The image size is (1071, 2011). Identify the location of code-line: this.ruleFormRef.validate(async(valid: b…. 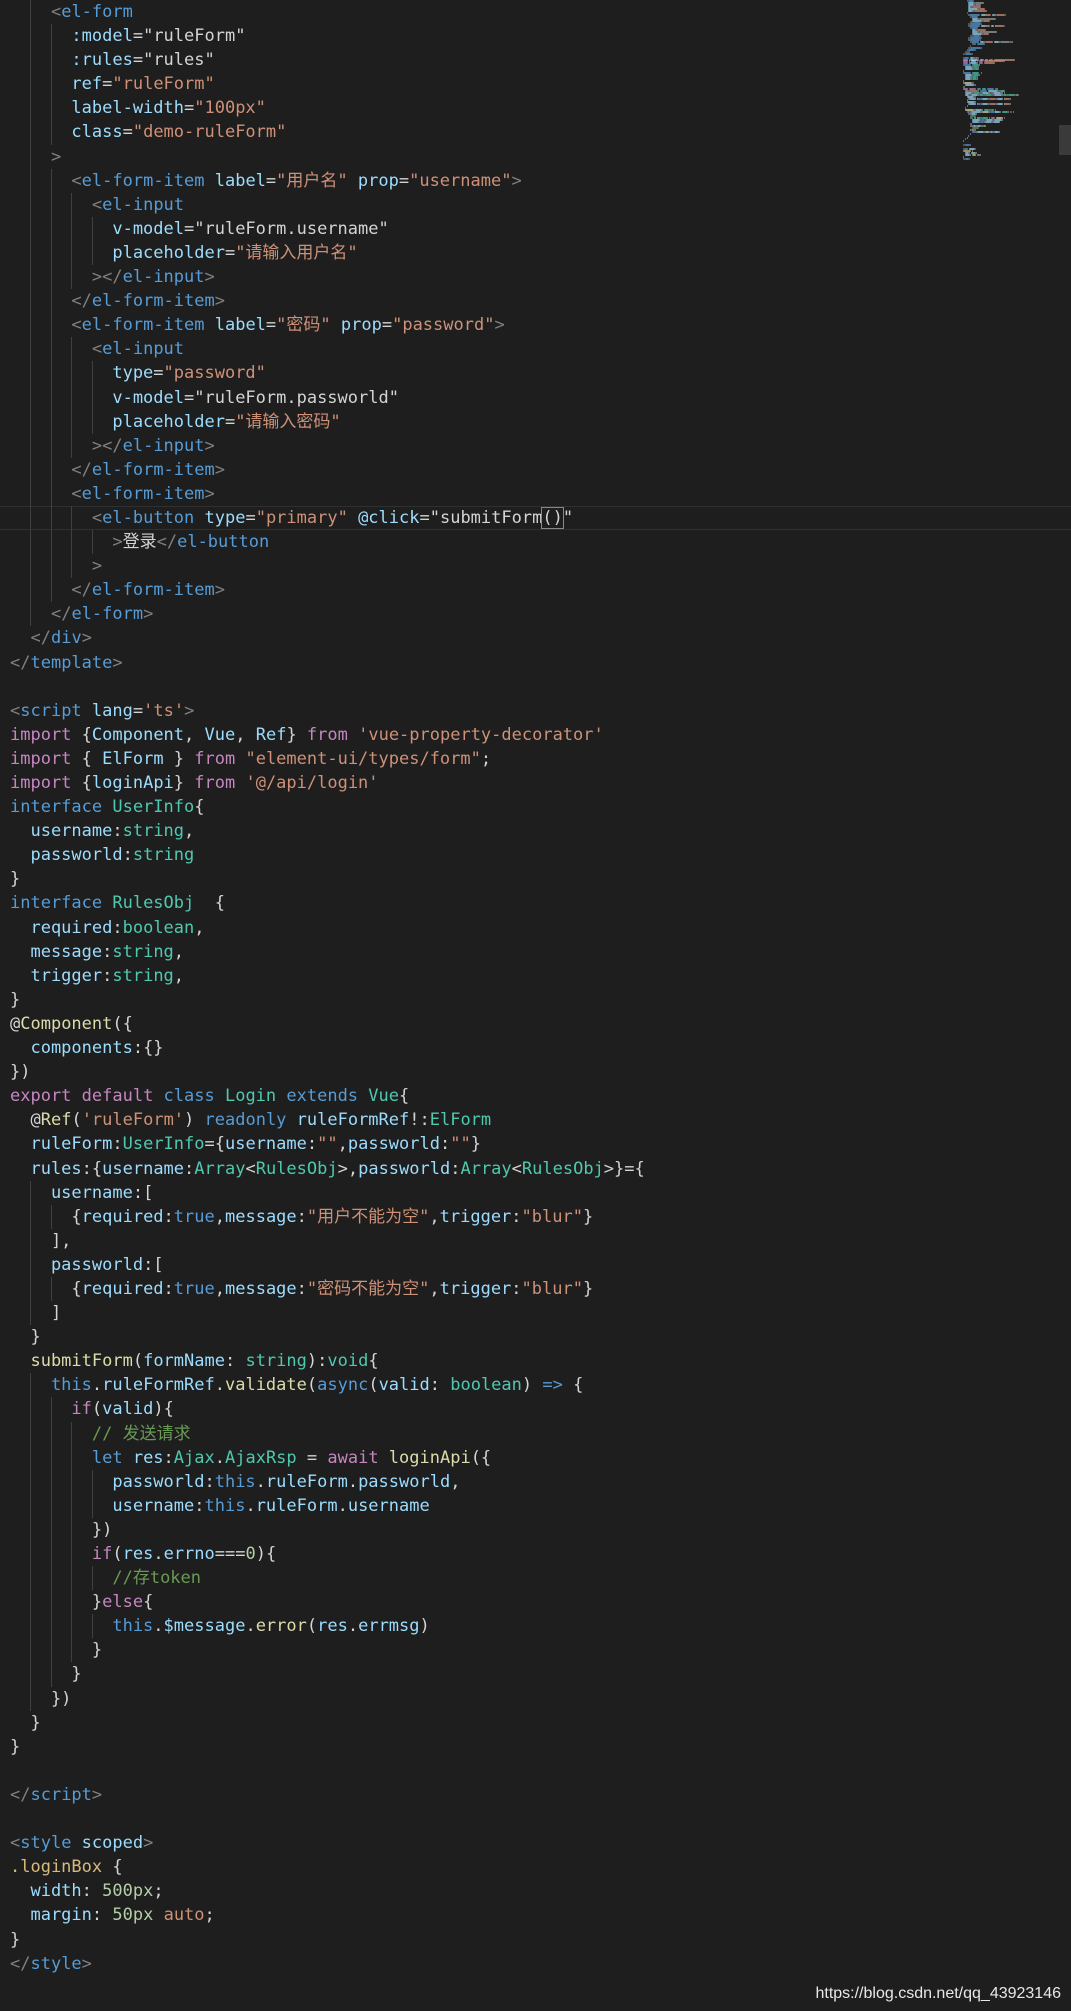
(535, 1385).